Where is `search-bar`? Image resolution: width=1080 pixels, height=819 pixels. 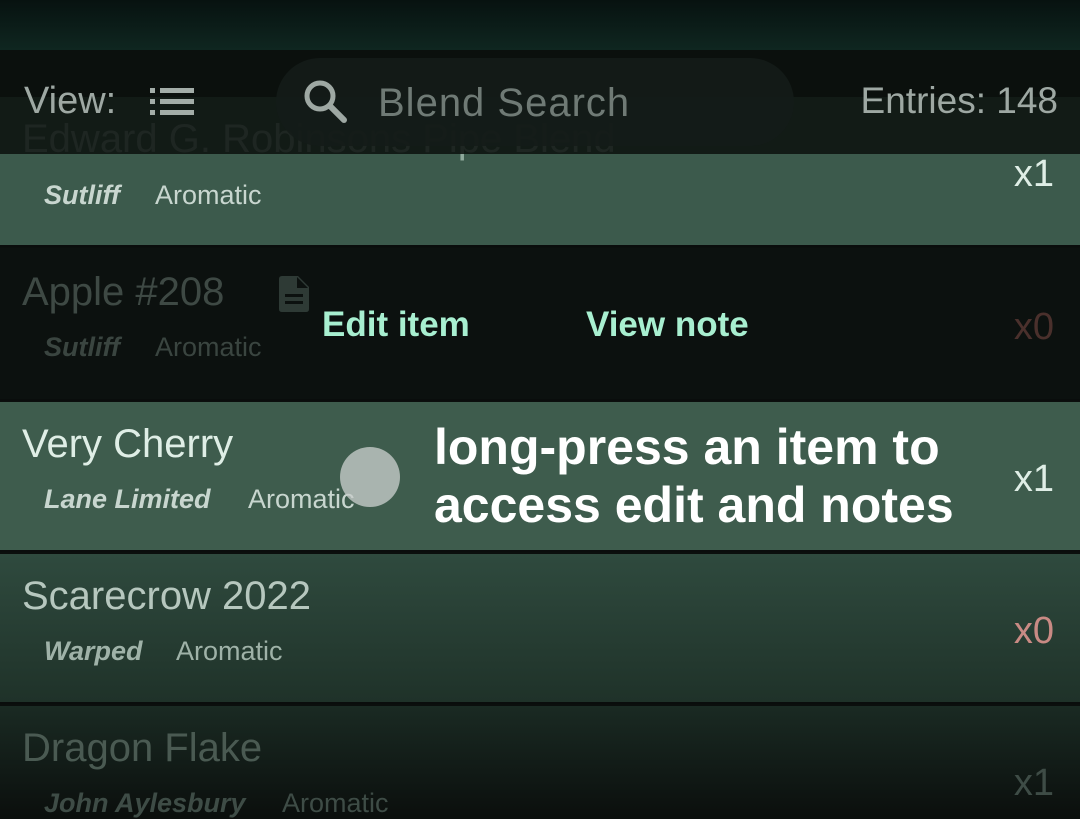 search-bar is located at coordinates (535, 102).